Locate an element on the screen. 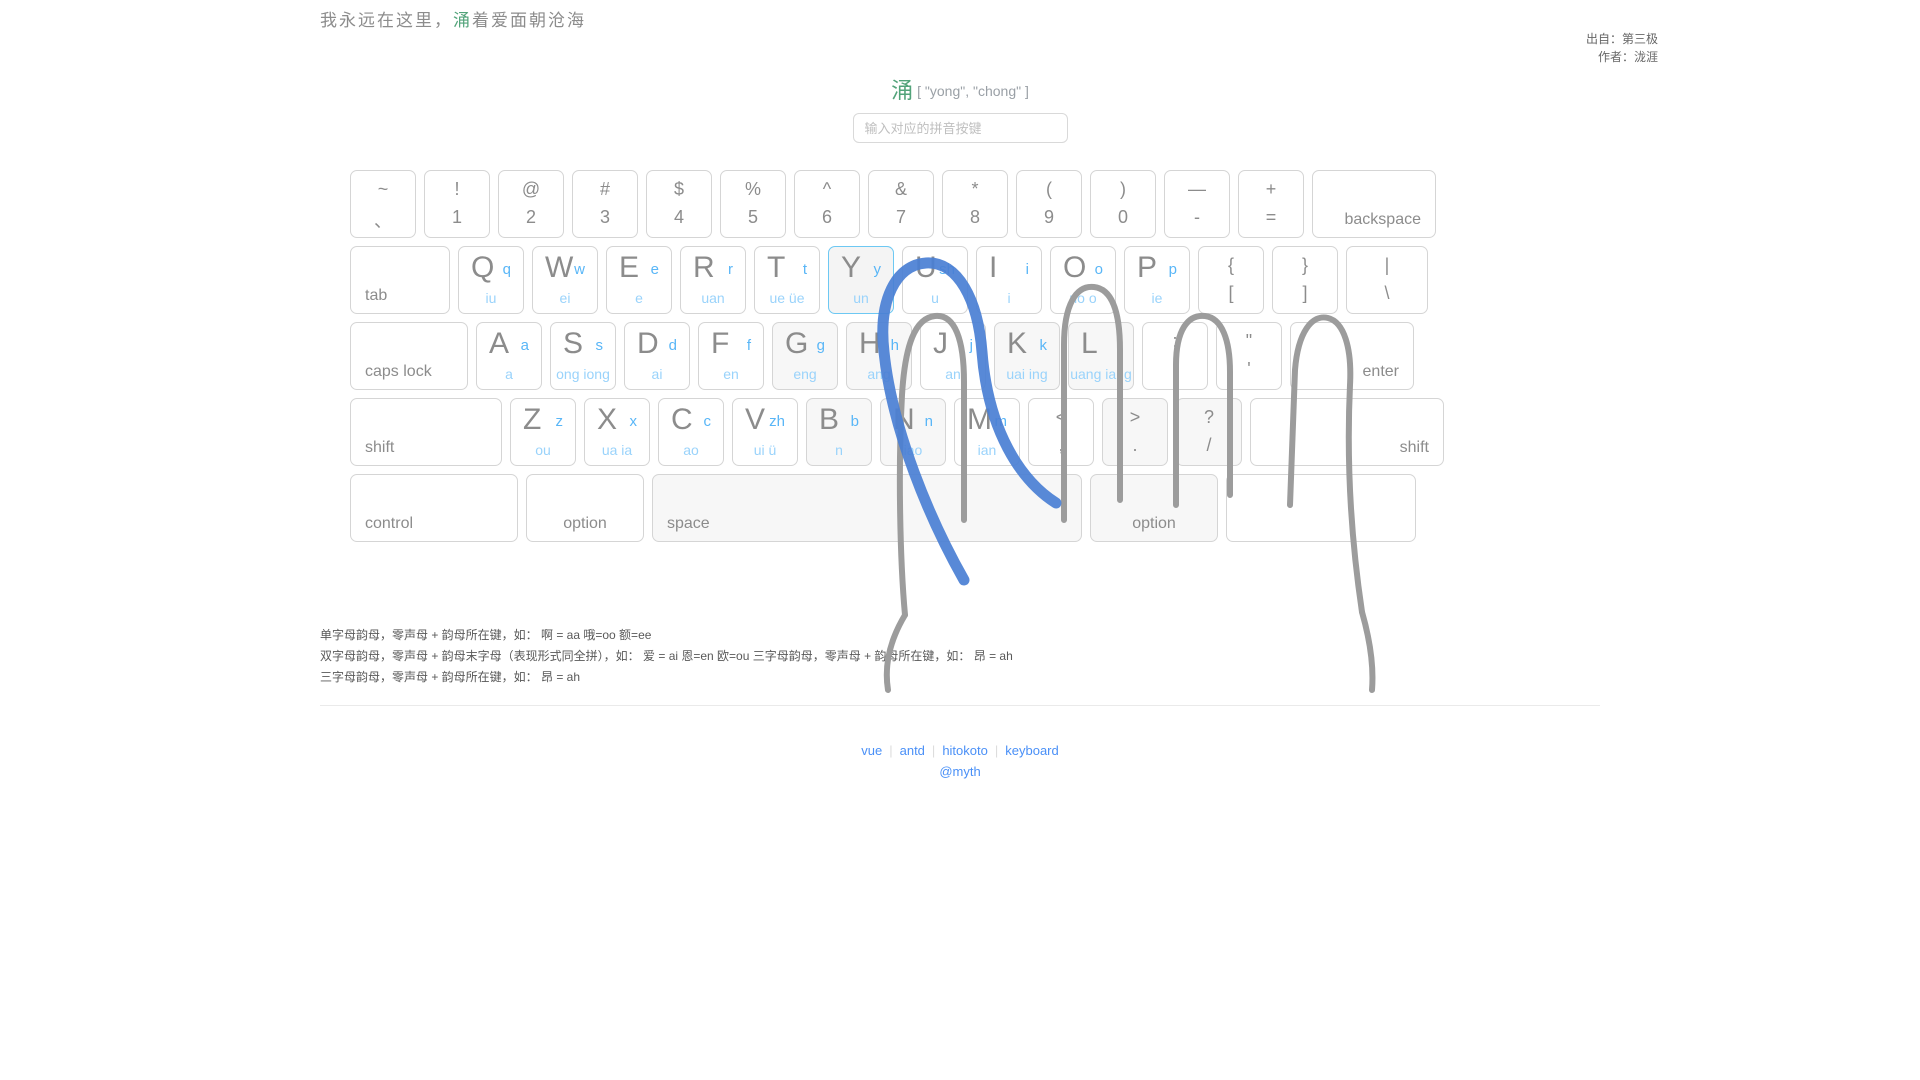  key-initial: sh is located at coordinates (947, 269).